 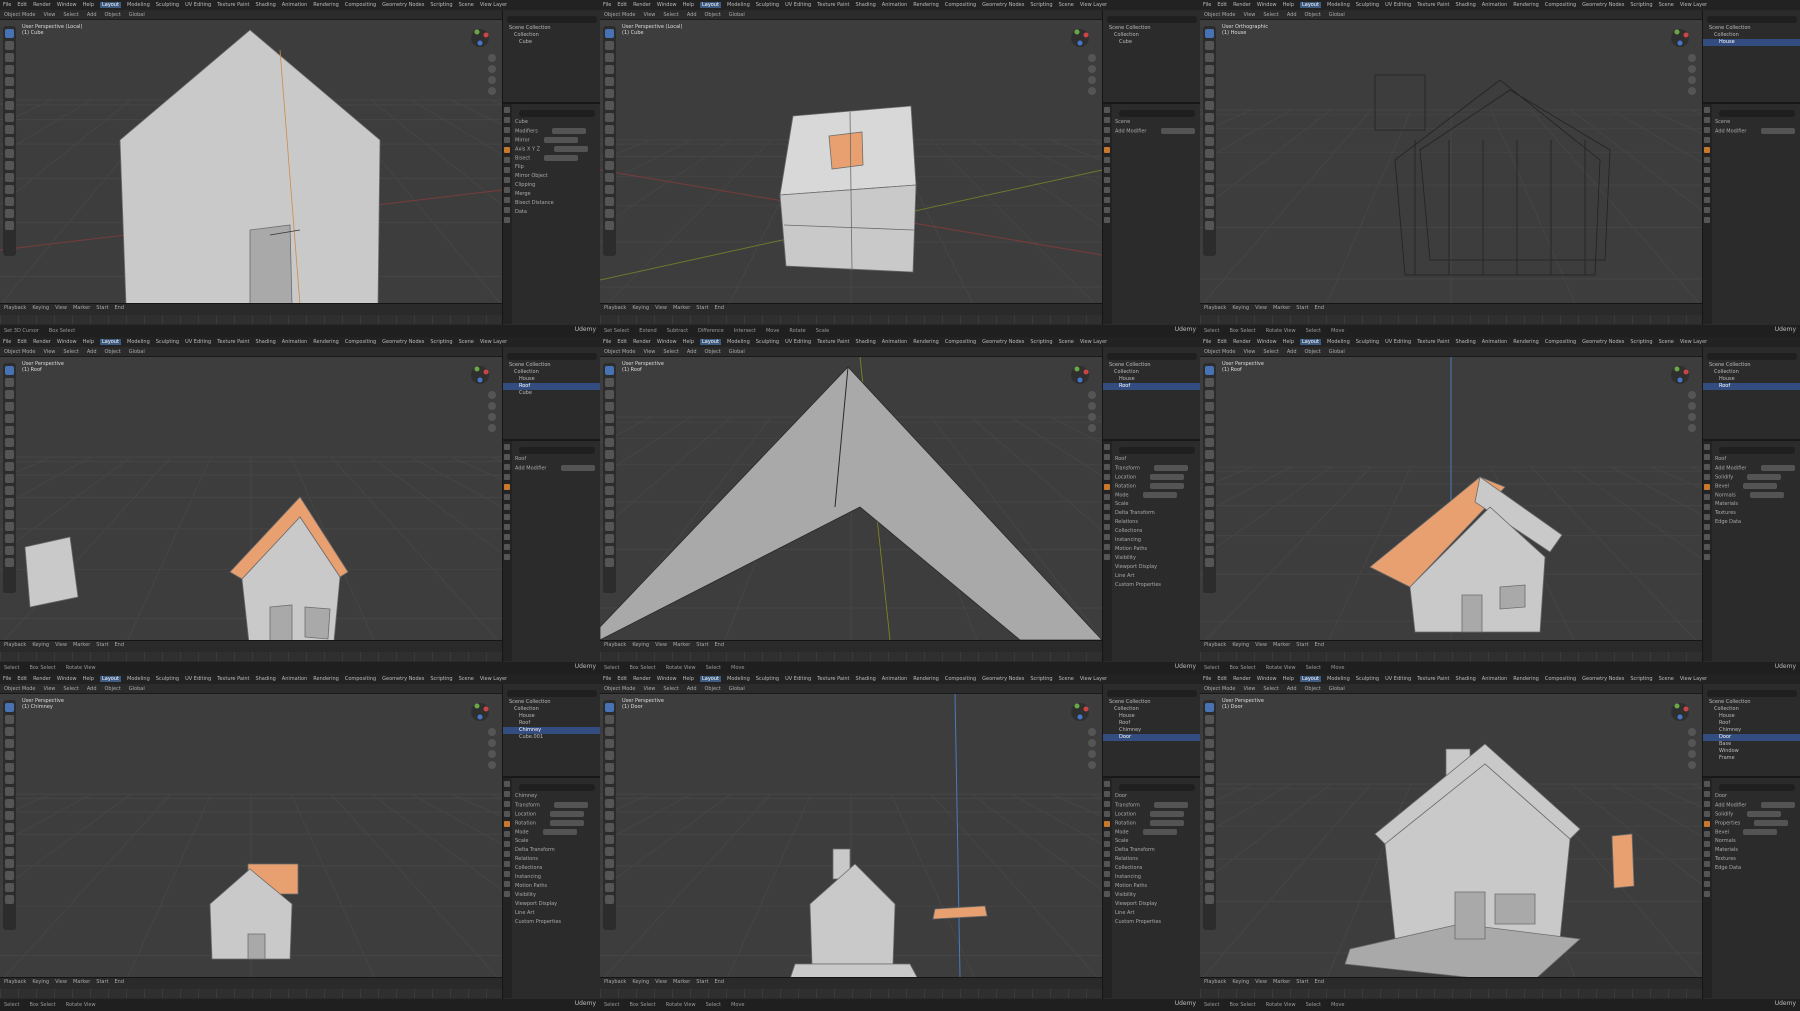 I want to click on property-row: Roof, so click(x=557, y=459).